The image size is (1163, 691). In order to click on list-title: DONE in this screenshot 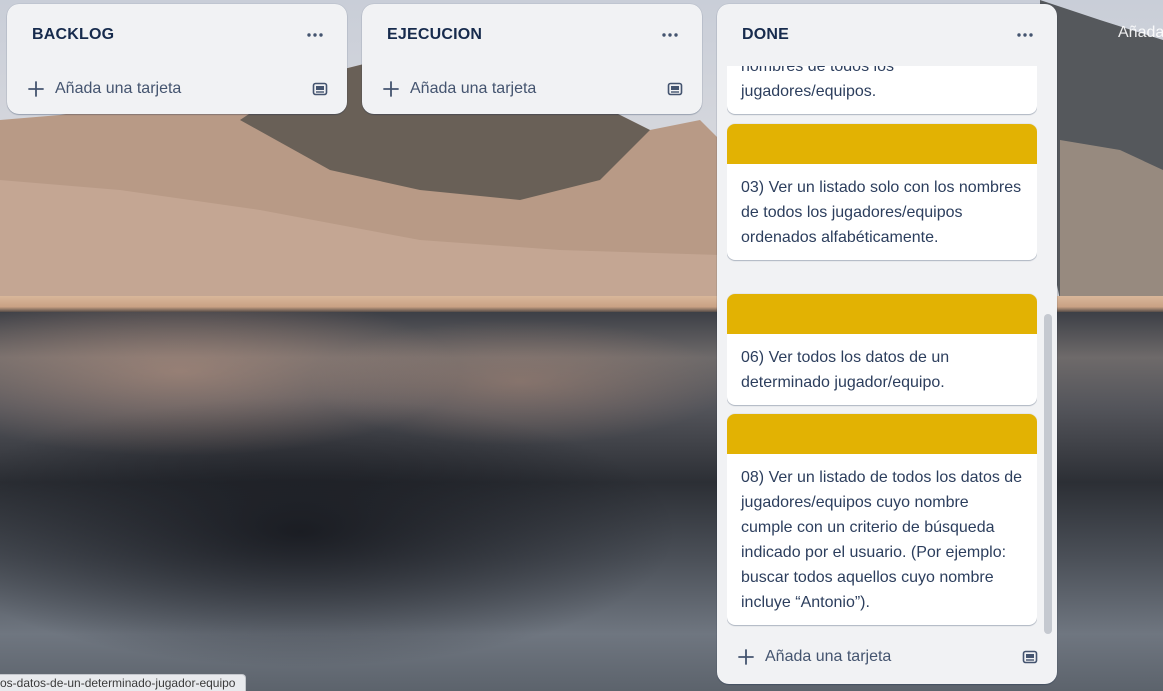, I will do `click(765, 35)`.